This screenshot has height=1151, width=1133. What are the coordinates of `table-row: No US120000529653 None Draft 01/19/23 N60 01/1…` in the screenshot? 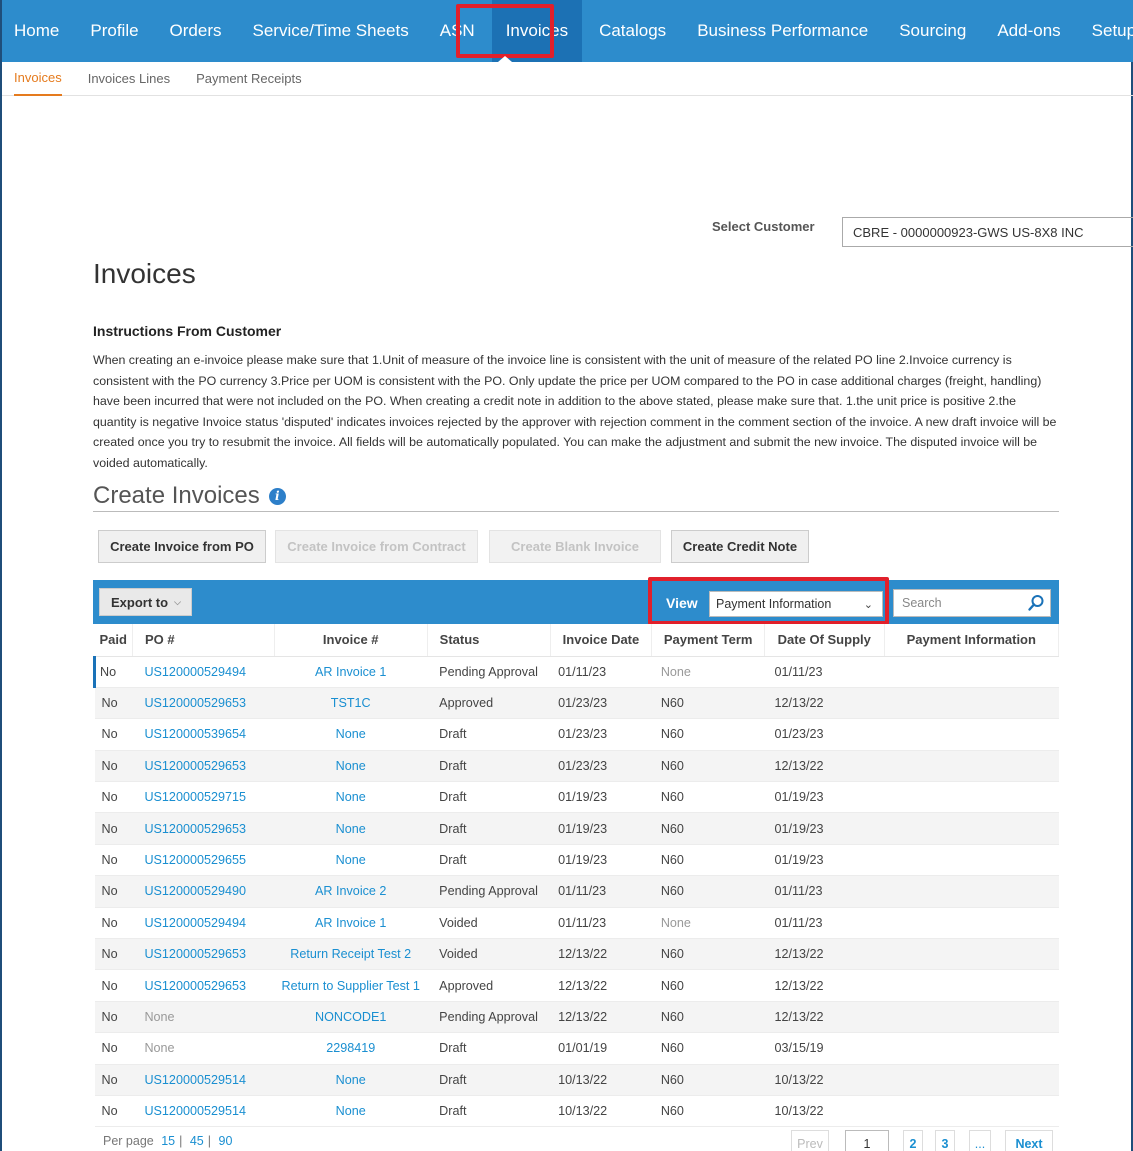 It's located at (576, 828).